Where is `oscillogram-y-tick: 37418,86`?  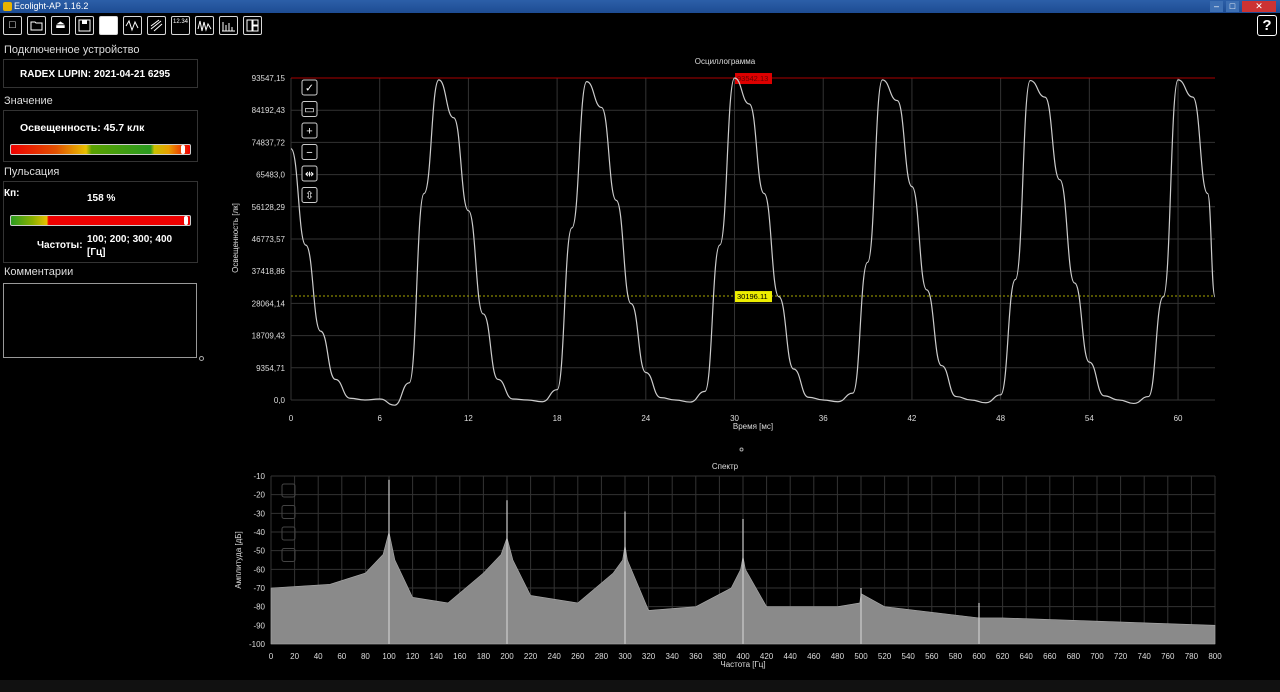 oscillogram-y-tick: 37418,86 is located at coordinates (269, 271).